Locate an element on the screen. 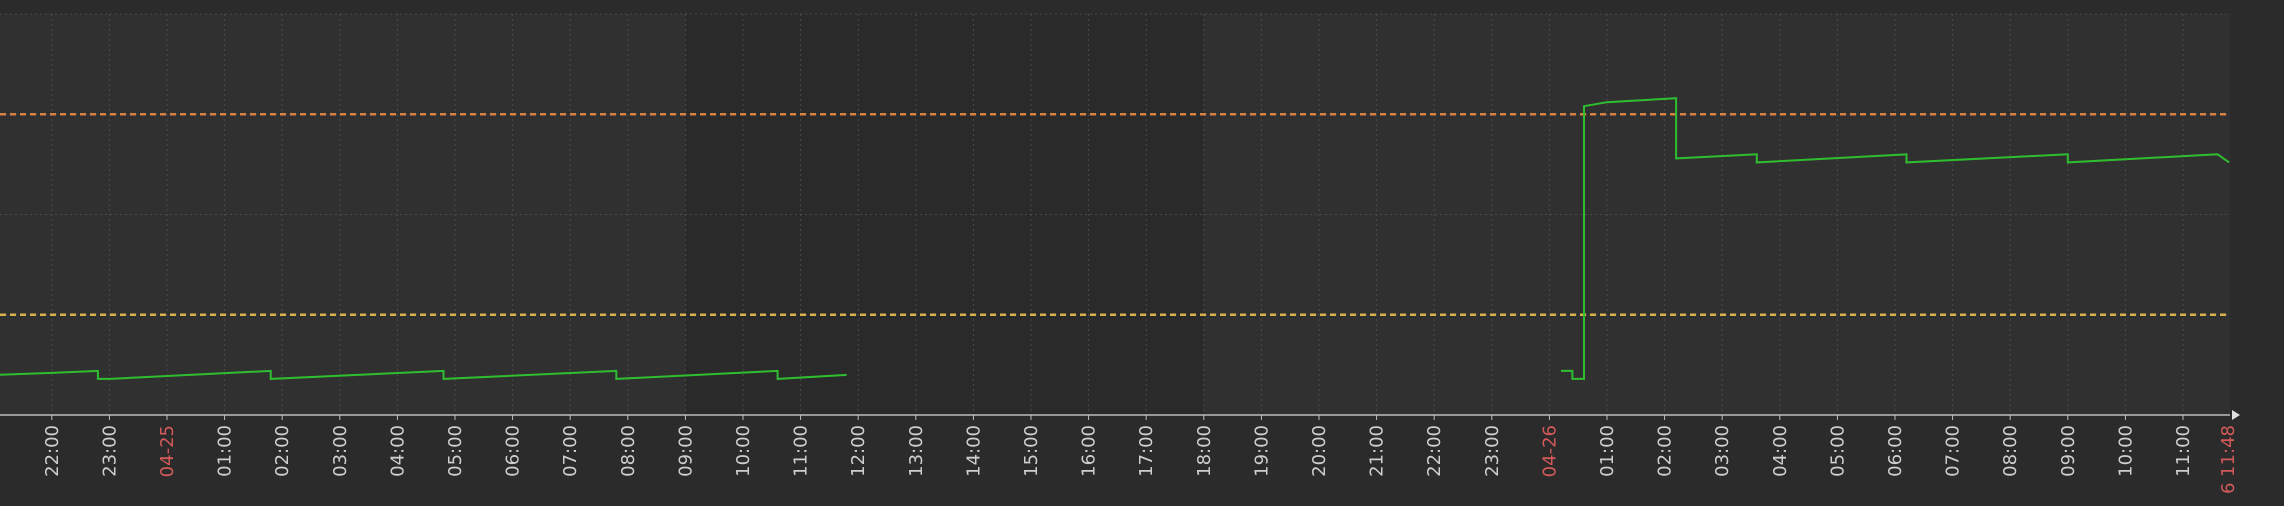 The image size is (2284, 506). x-tick-label: 19:00 is located at coordinates (1261, 451).